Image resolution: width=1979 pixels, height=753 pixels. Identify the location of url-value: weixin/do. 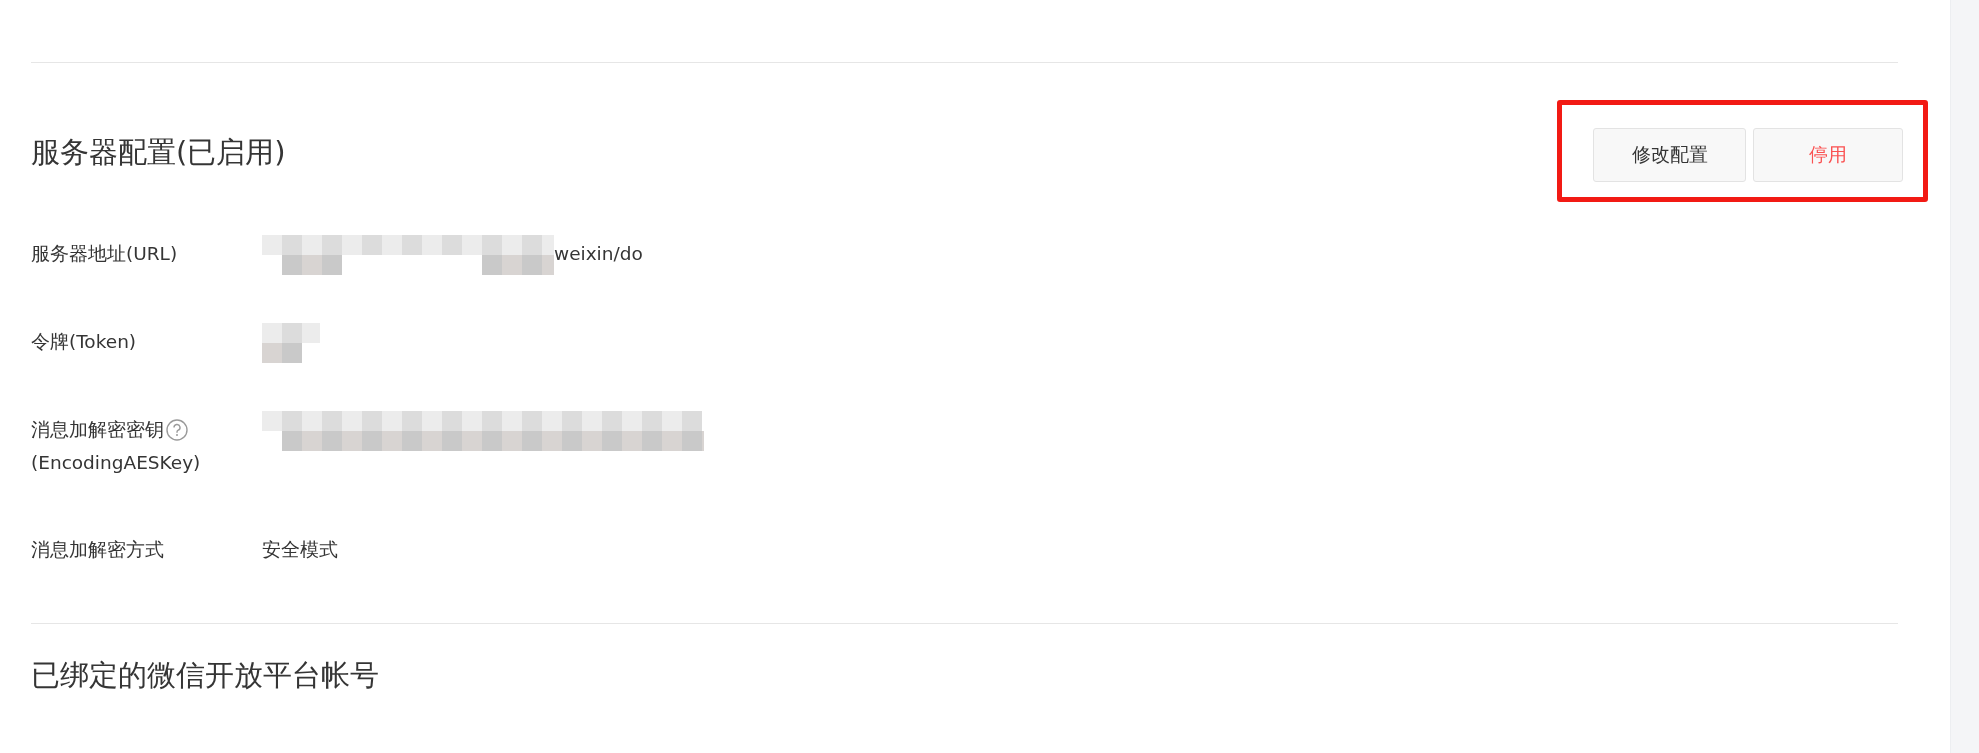
(598, 254).